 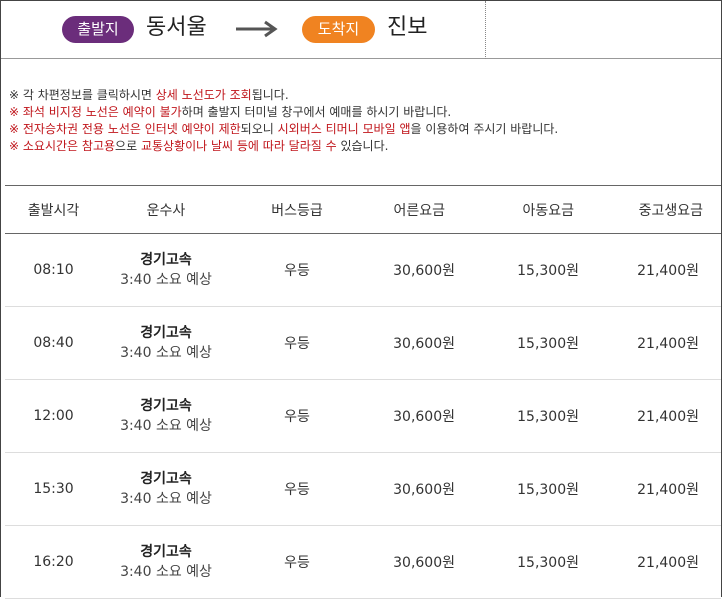 What do you see at coordinates (662, 209) in the screenshot?
I see `header-youth-fare: 중고생요금` at bounding box center [662, 209].